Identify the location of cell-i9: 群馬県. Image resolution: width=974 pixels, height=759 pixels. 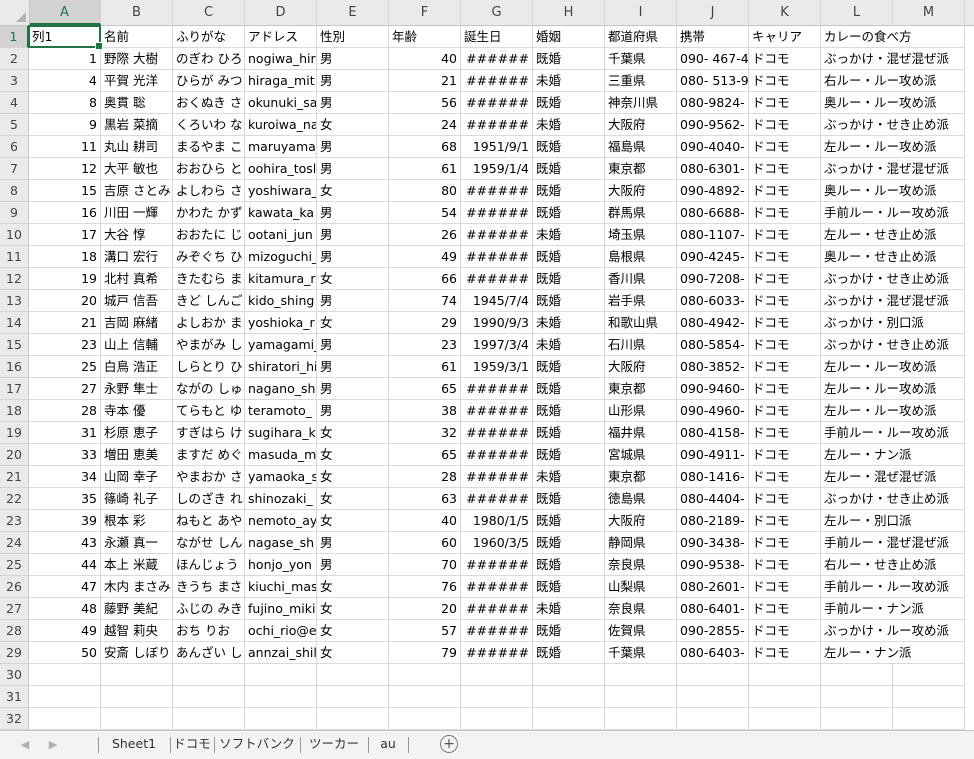
(641, 213).